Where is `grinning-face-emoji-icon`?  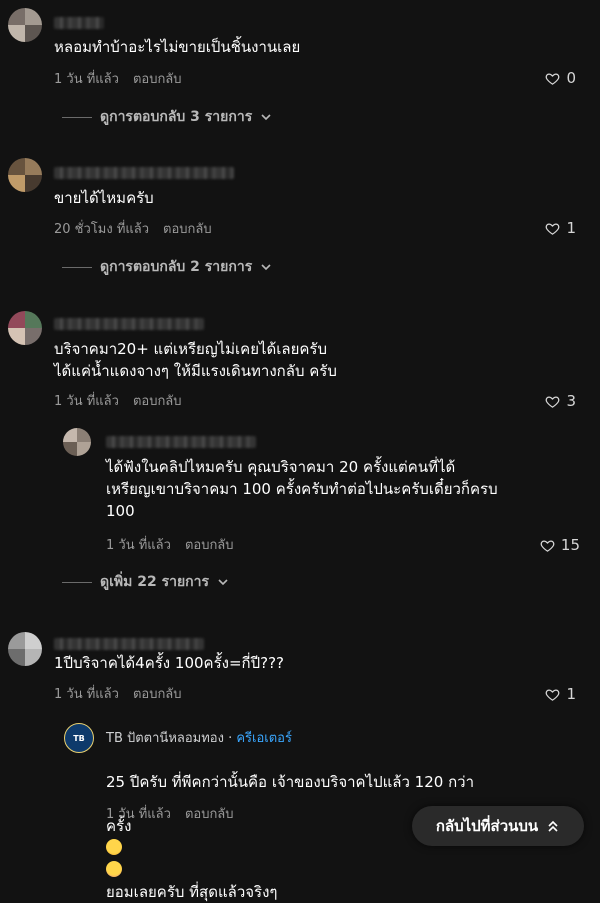 grinning-face-emoji-icon is located at coordinates (114, 847).